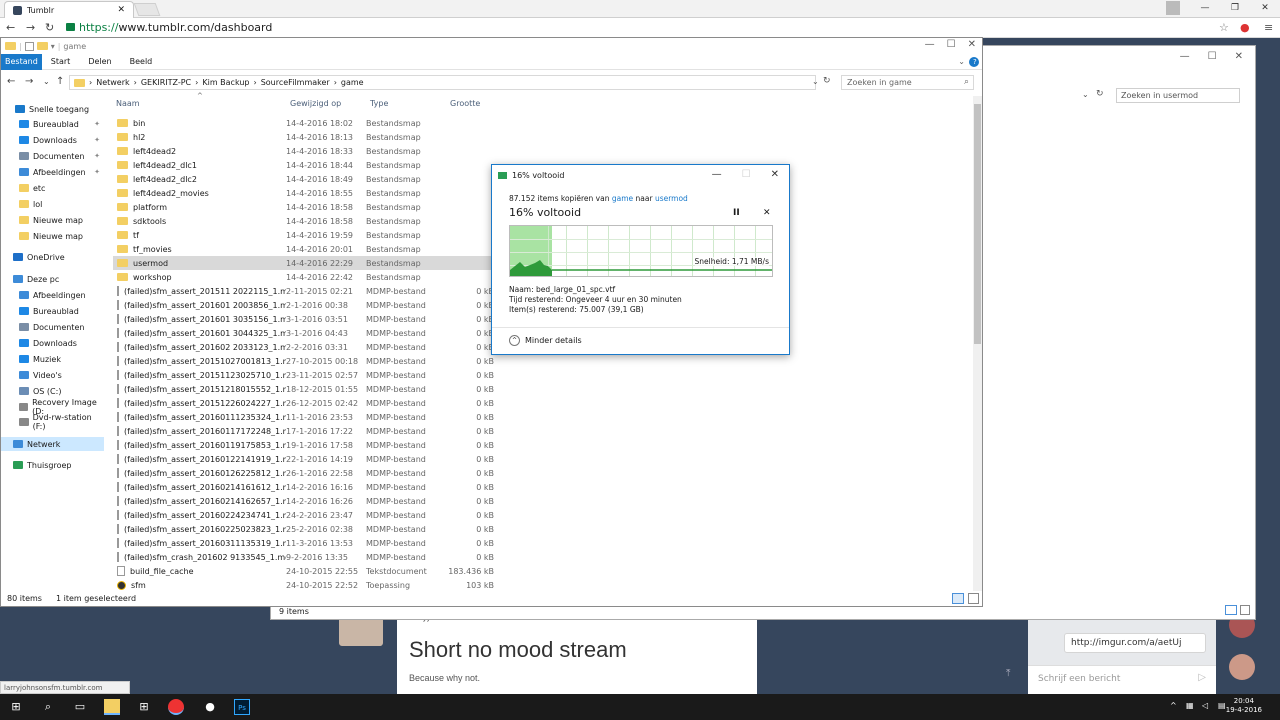 This screenshot has height=720, width=1280. I want to click on vertical-scrollbar, so click(977, 343).